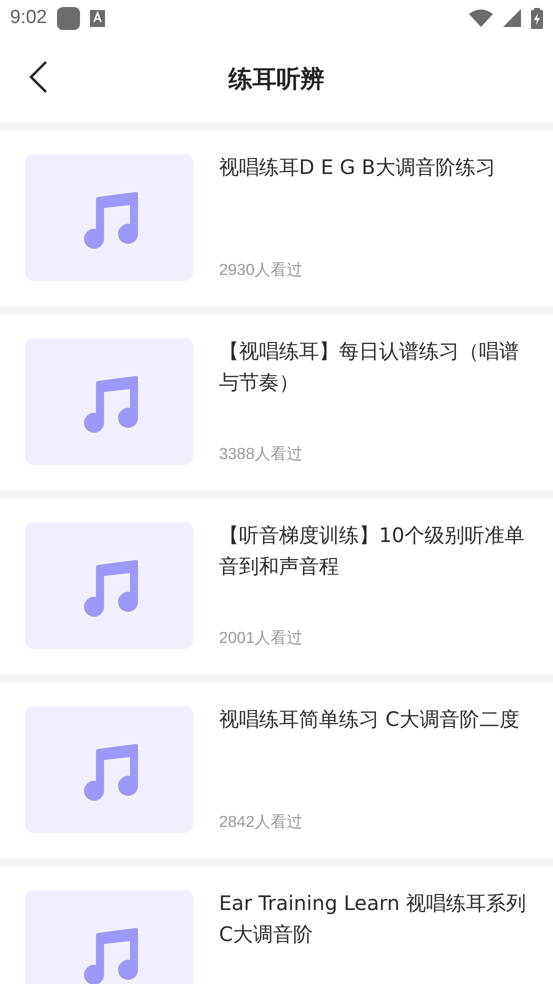  Describe the element at coordinates (261, 822) in the screenshot. I see `view-count: 2842人看过` at that location.